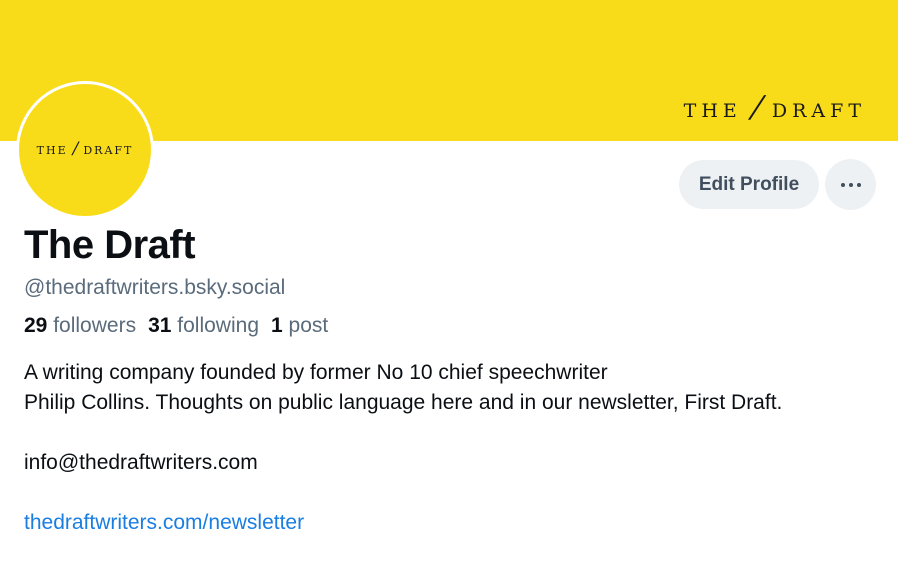  I want to click on following-label: following, so click(218, 325).